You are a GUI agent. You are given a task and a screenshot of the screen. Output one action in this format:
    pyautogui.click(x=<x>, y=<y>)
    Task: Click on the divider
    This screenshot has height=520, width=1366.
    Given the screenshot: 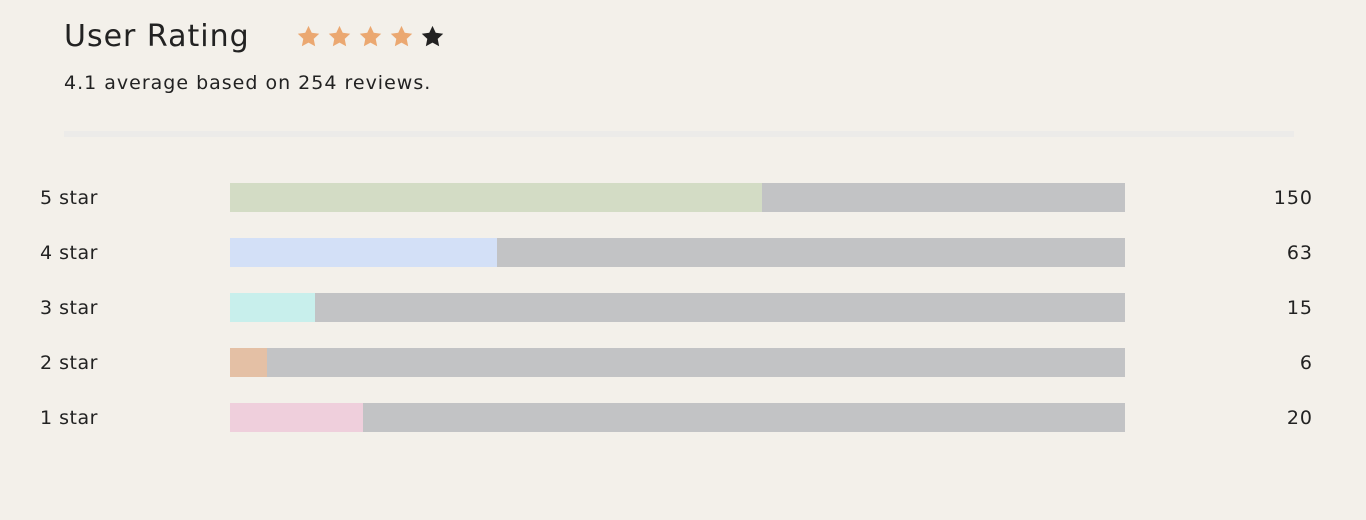 What is the action you would take?
    pyautogui.click(x=679, y=134)
    